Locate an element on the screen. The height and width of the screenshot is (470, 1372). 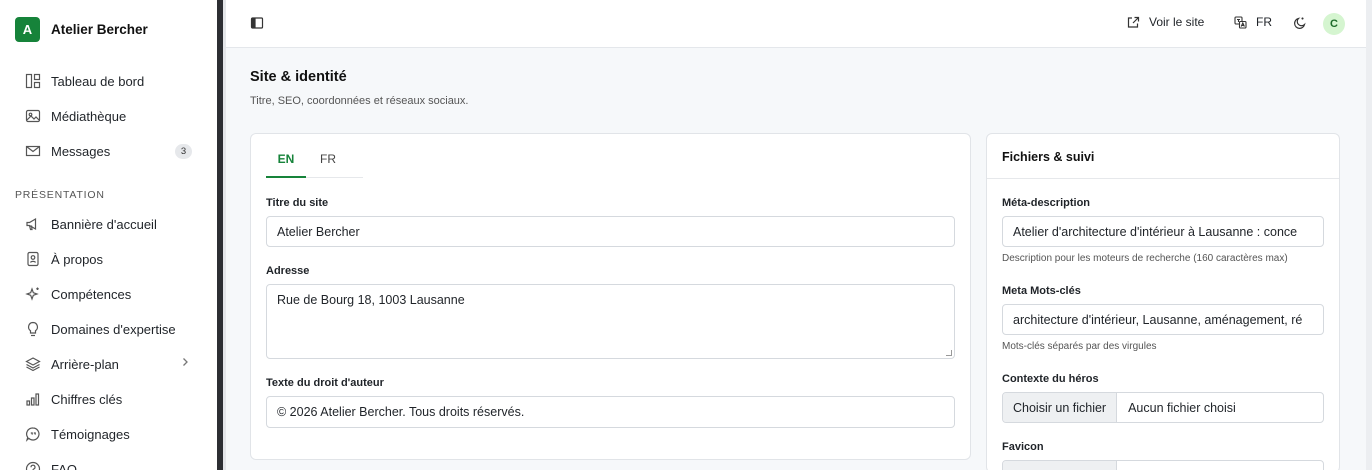
sidebar-item-media: Médiathèque is located at coordinates (109, 116).